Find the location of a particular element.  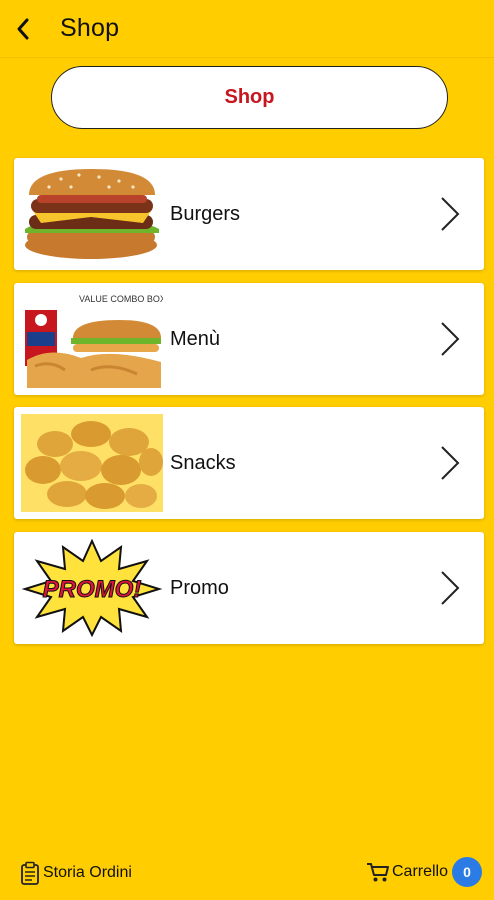

app-bar: Shop is located at coordinates (247, 29).